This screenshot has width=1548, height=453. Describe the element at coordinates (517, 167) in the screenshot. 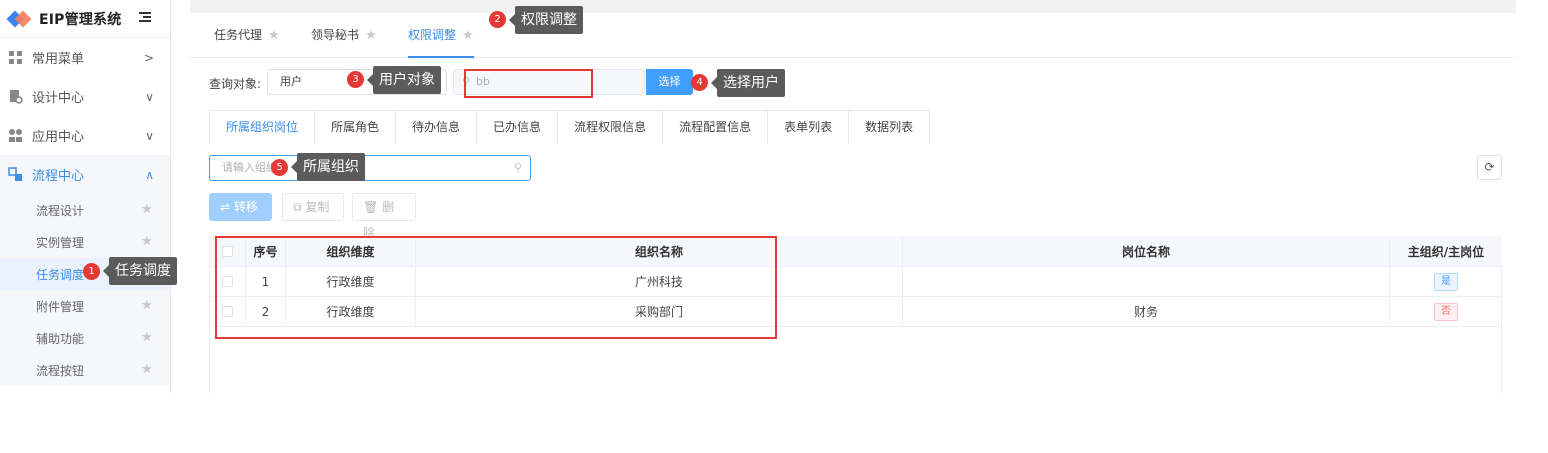

I see `search-icon: ⚲` at that location.